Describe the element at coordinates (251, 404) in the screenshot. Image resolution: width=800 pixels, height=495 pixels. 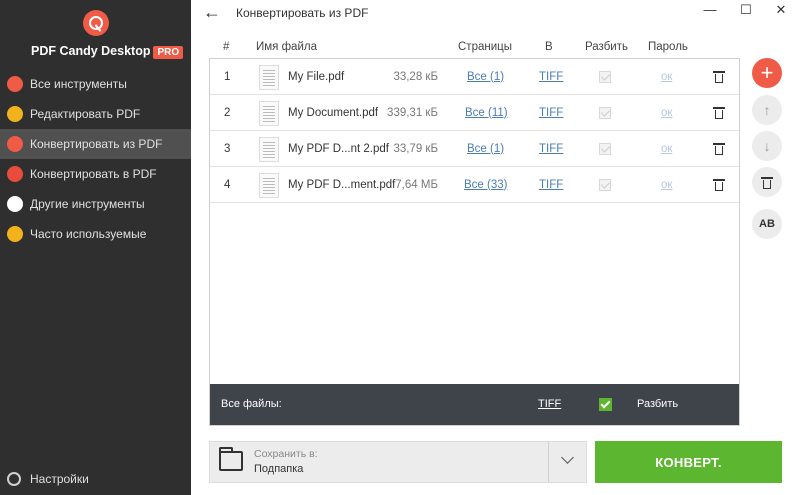
I see `all-files-label: Все файлы:` at that location.